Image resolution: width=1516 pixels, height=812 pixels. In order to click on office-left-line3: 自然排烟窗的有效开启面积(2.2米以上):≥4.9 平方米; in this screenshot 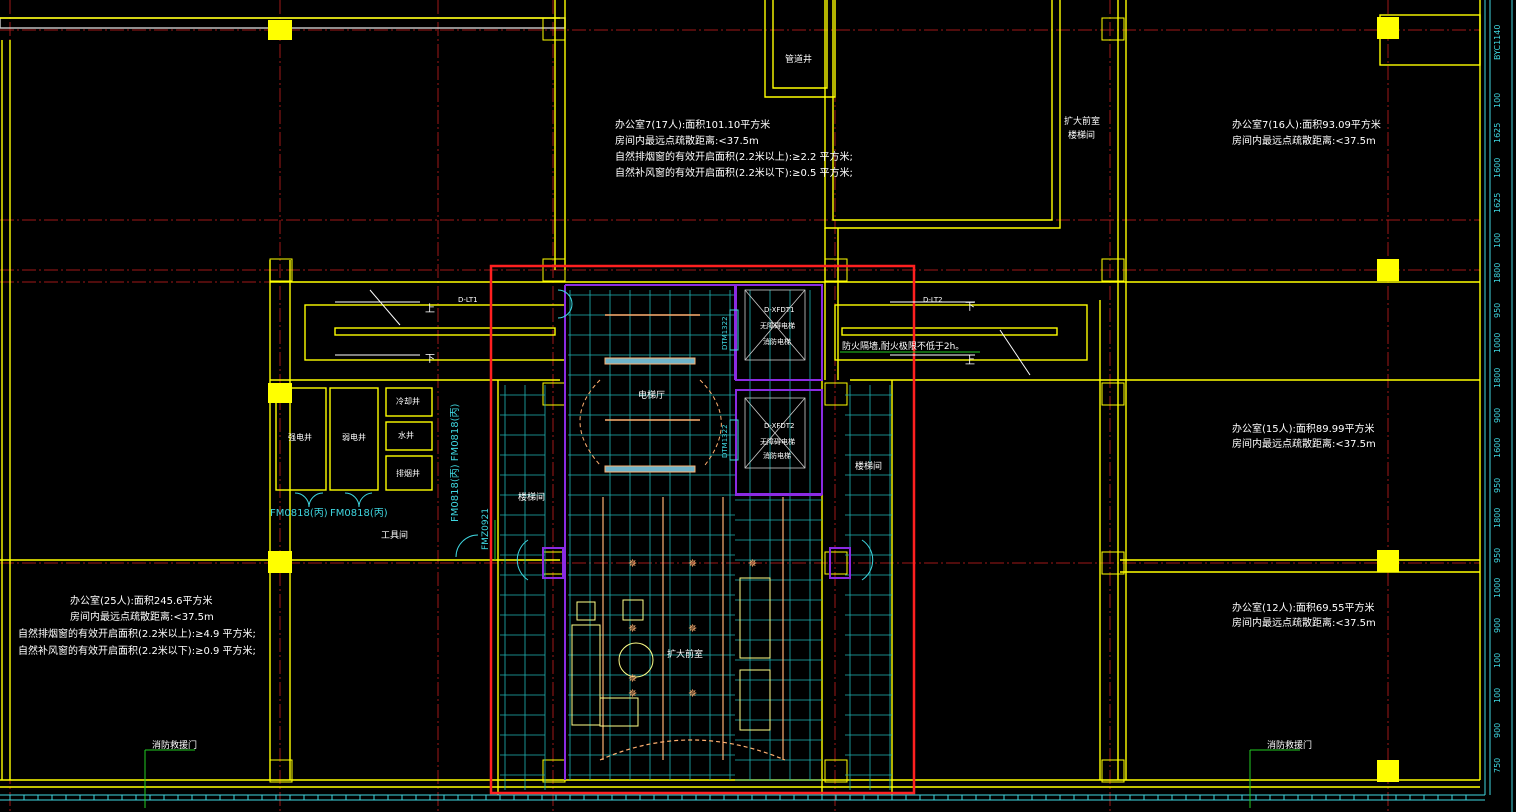, I will do `click(137, 633)`.